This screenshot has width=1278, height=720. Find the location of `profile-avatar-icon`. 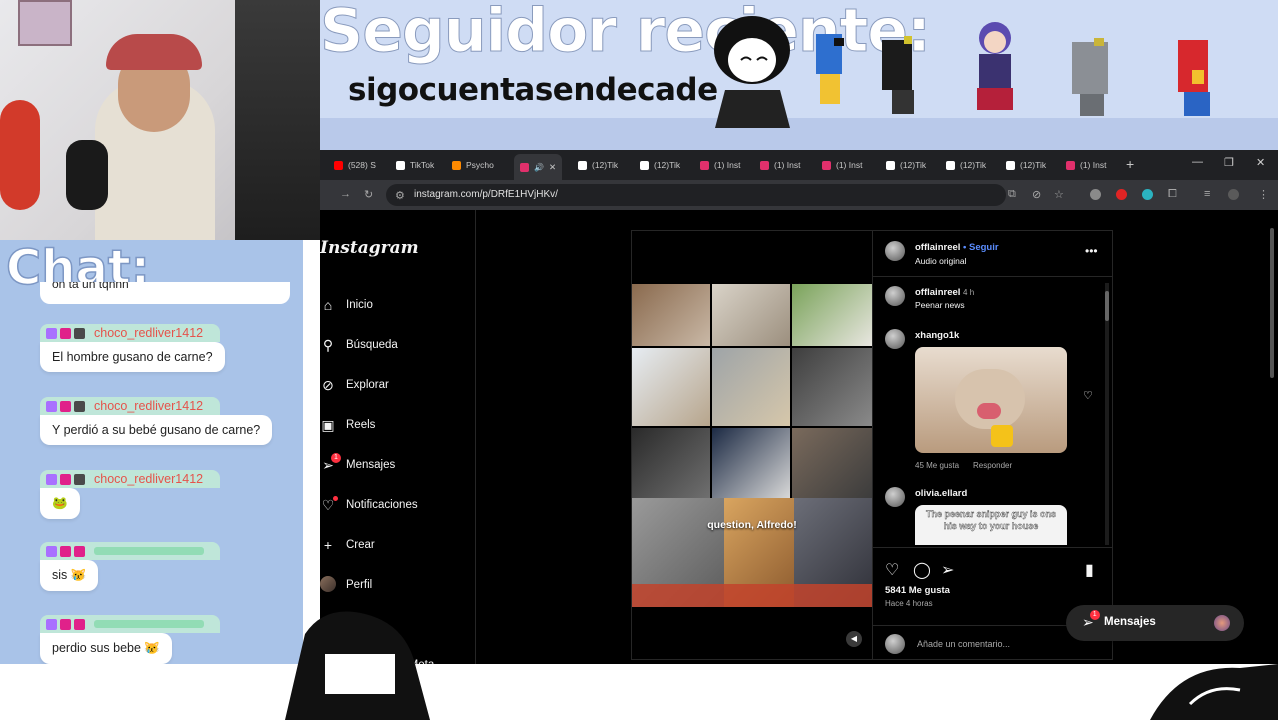

profile-avatar-icon is located at coordinates (1233, 194).